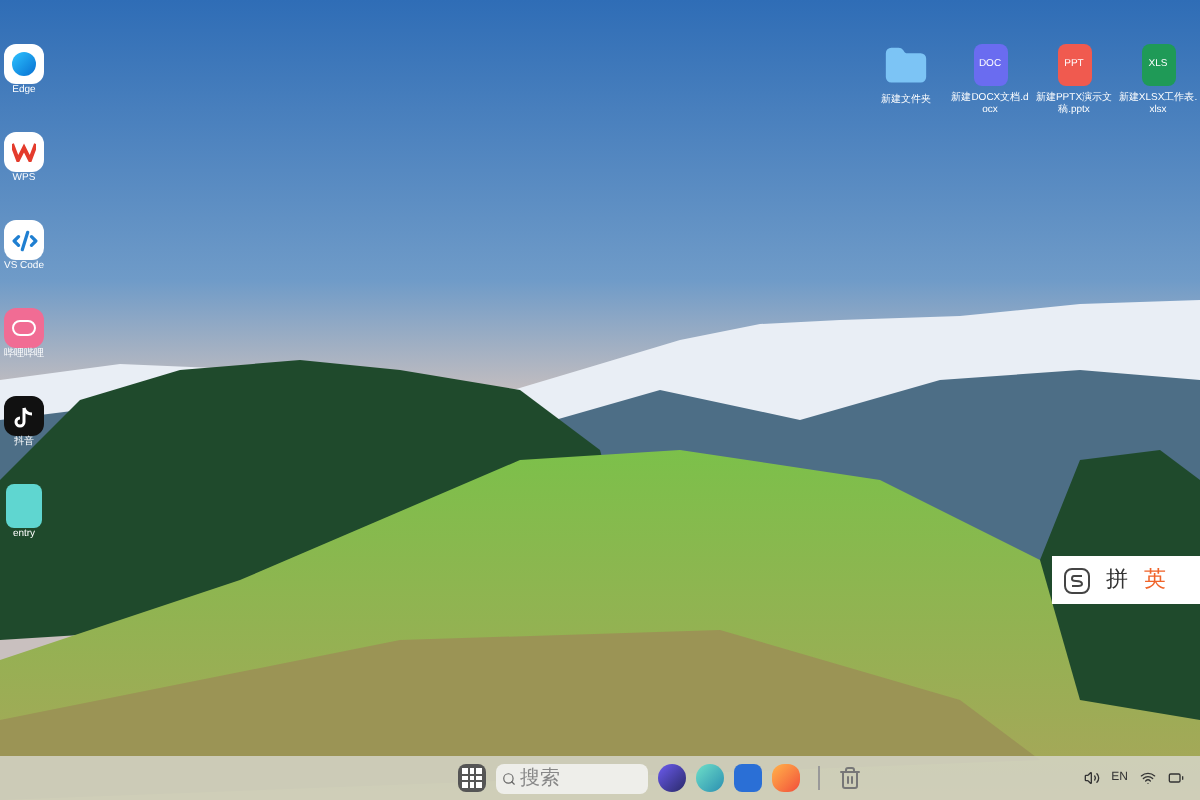  Describe the element at coordinates (1091, 778) in the screenshot. I see `speaker-icon` at that location.